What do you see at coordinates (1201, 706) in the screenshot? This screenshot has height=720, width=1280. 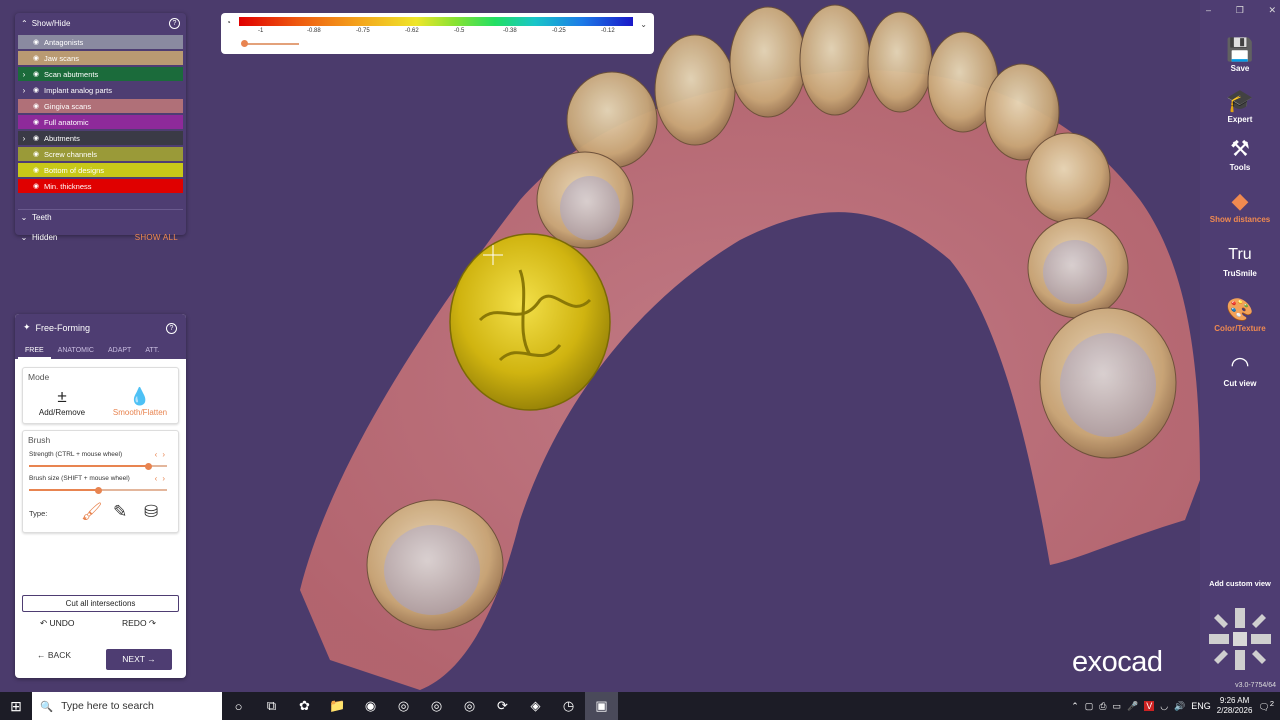 I see `language-label: ENG` at bounding box center [1201, 706].